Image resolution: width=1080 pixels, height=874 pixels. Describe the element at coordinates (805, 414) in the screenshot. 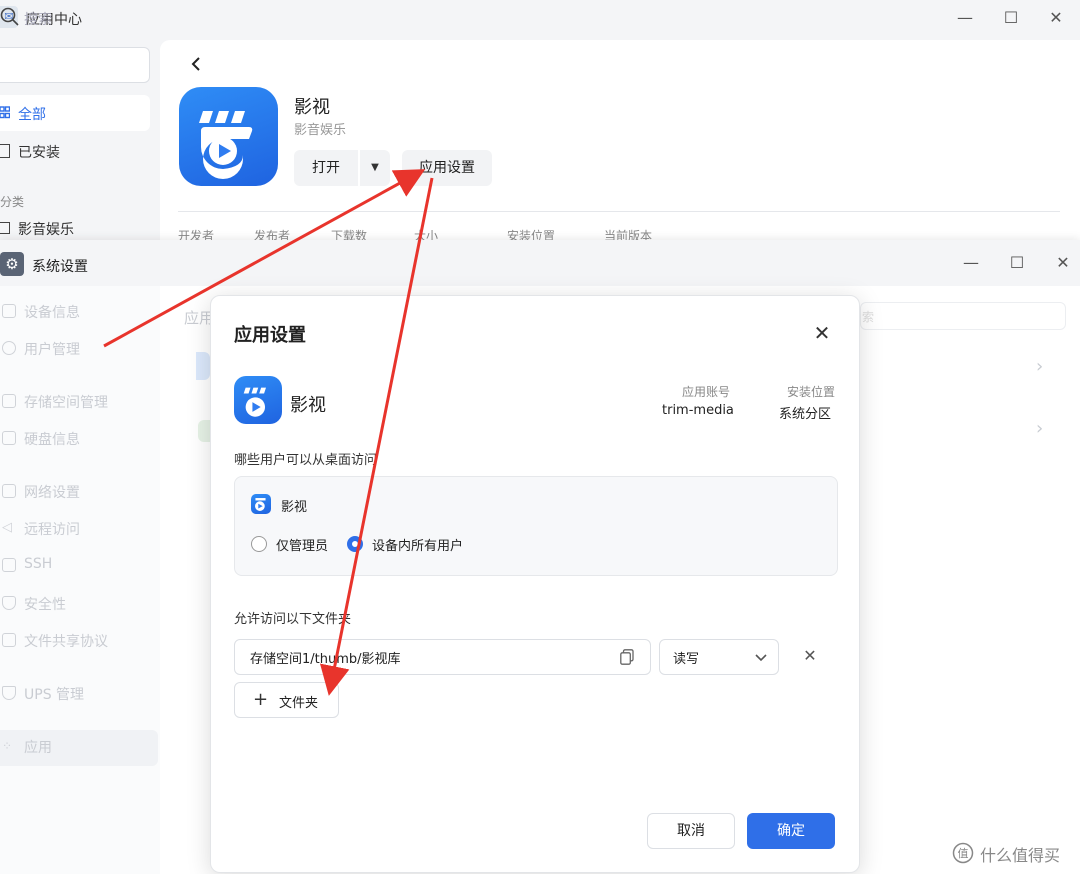

I see `location-value: 系统分区` at that location.